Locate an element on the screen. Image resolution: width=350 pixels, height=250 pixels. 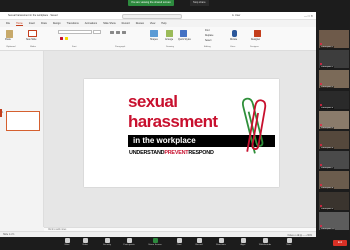
font-size-field is located at coordinates (97, 32).